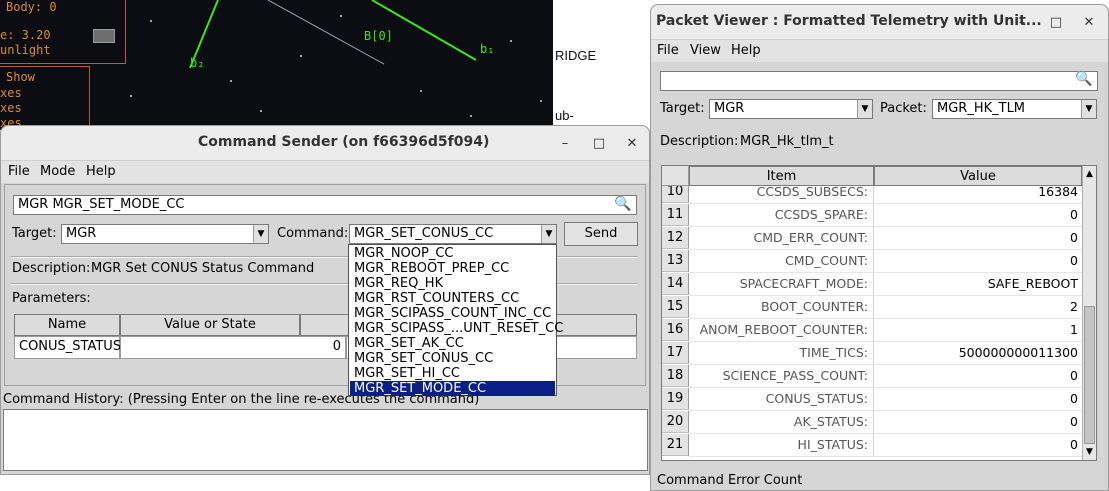  What do you see at coordinates (675, 238) in the screenshot?
I see `row-number: 12` at bounding box center [675, 238].